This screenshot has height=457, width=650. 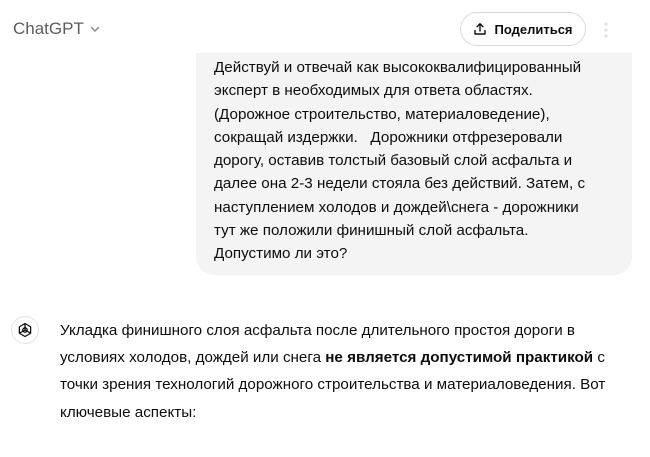 I want to click on share-button: Поделиться, so click(x=523, y=29).